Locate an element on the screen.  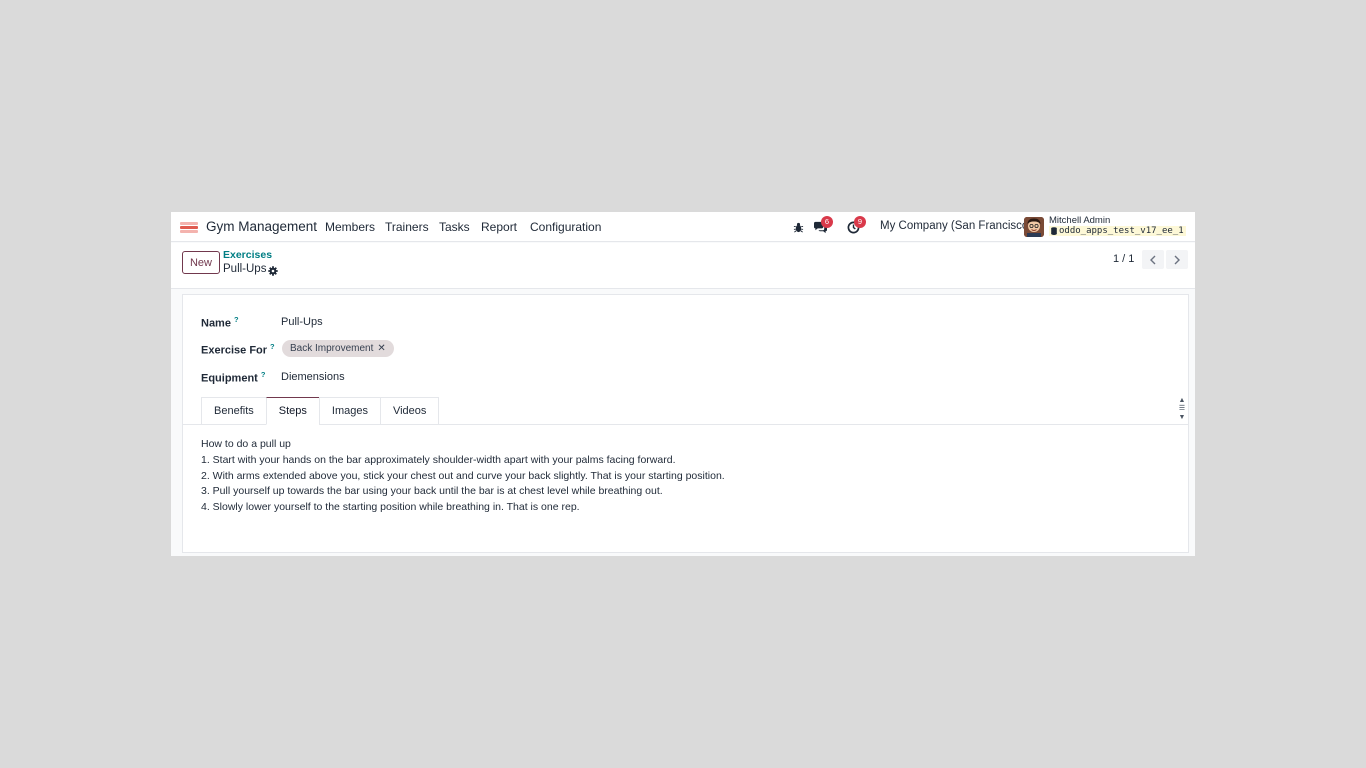
tab-steps: Steps is located at coordinates (292, 411).